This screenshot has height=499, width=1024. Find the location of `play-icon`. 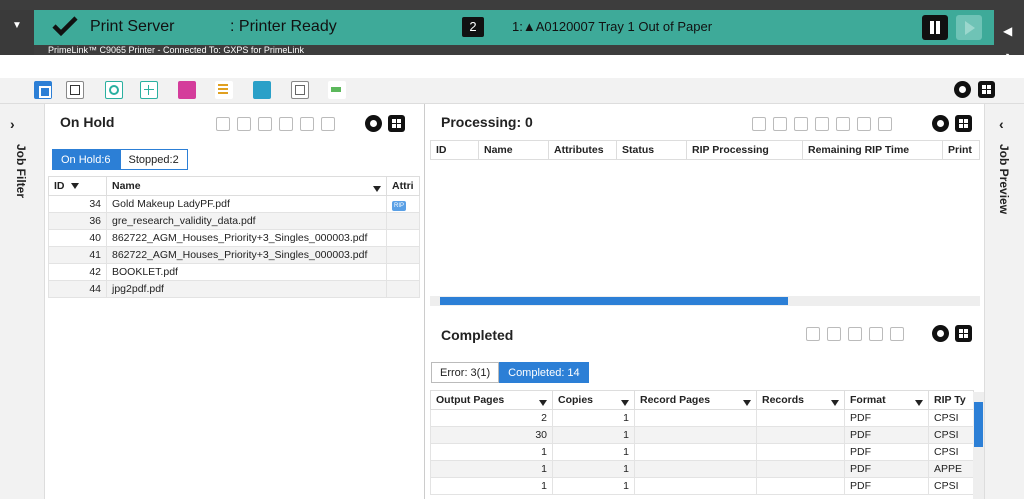

play-icon is located at coordinates (813, 334).